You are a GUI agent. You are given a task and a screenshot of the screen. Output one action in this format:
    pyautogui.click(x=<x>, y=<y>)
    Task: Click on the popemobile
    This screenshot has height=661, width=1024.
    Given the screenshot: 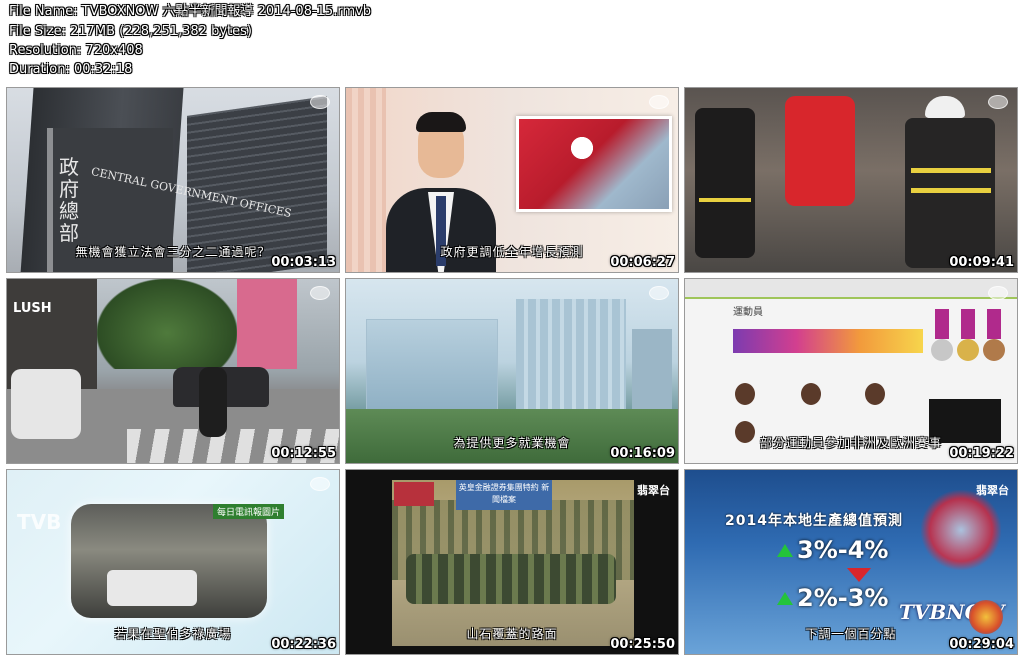 What is the action you would take?
    pyautogui.click(x=152, y=588)
    